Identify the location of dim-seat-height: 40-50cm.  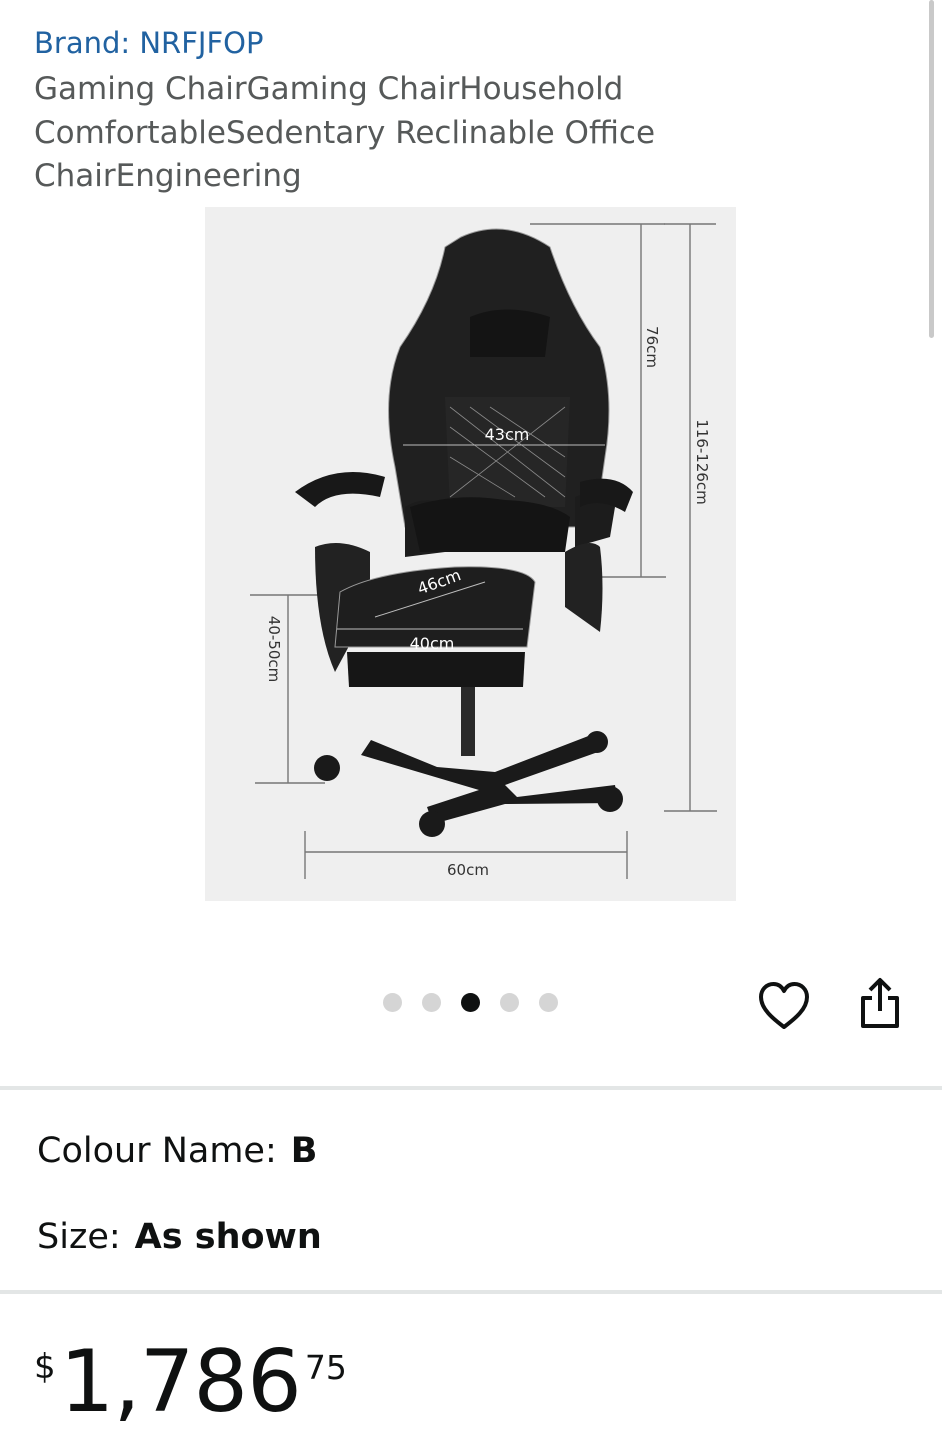
(274, 649).